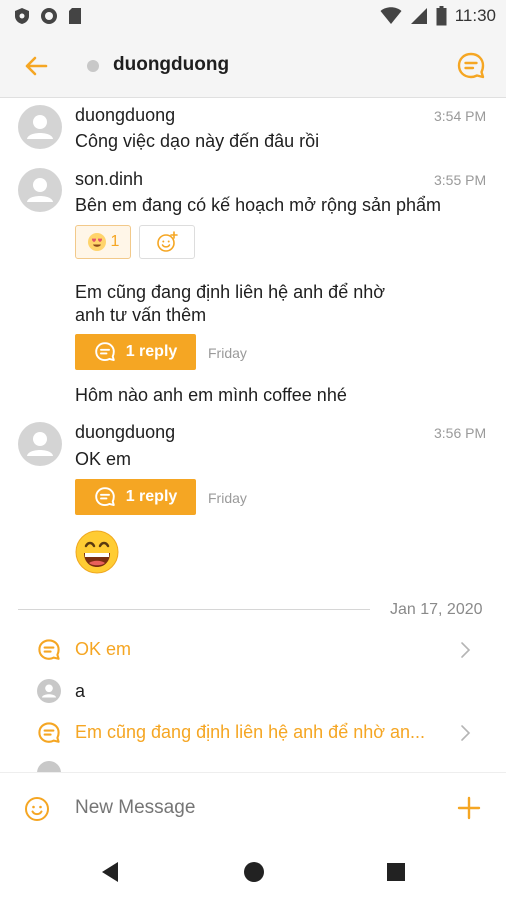 This screenshot has height=900, width=506. What do you see at coordinates (460, 433) in the screenshot?
I see `message-time: 3:56 PM` at bounding box center [460, 433].